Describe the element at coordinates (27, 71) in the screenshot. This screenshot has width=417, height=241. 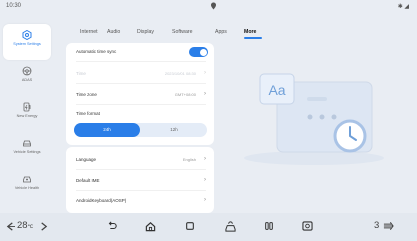
I see `adas-icon` at that location.